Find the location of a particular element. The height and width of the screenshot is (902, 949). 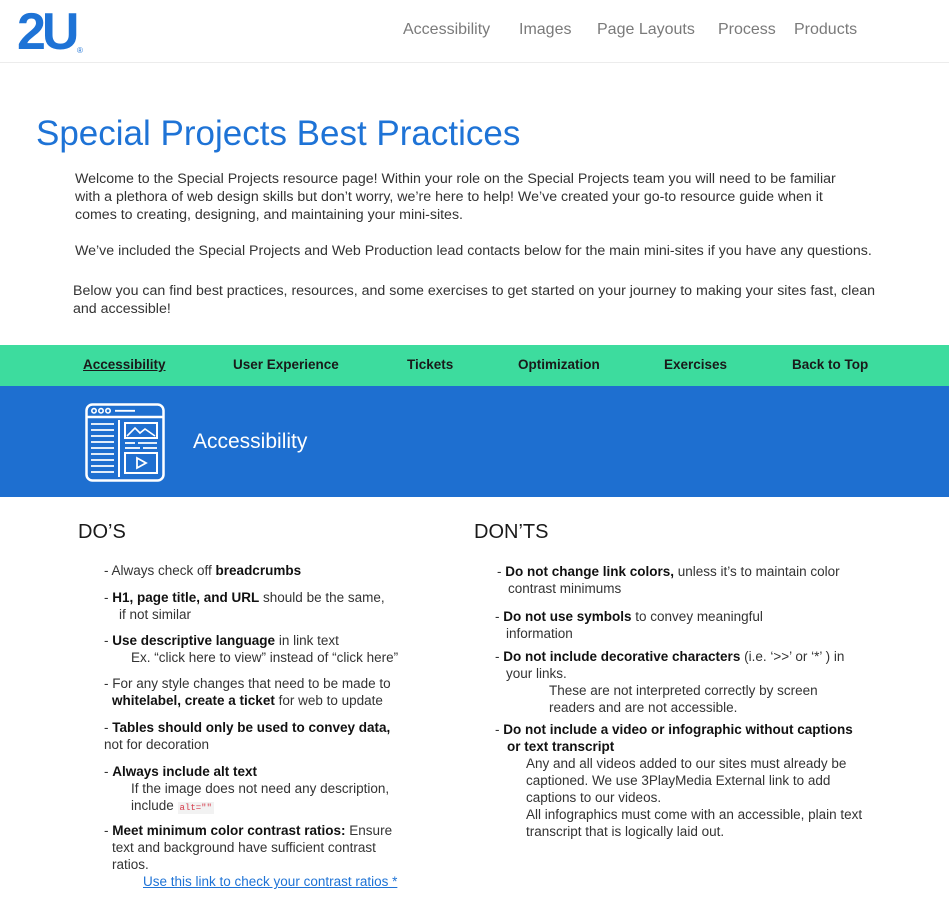

item-text: to convey meaningful is located at coordinates (697, 616).